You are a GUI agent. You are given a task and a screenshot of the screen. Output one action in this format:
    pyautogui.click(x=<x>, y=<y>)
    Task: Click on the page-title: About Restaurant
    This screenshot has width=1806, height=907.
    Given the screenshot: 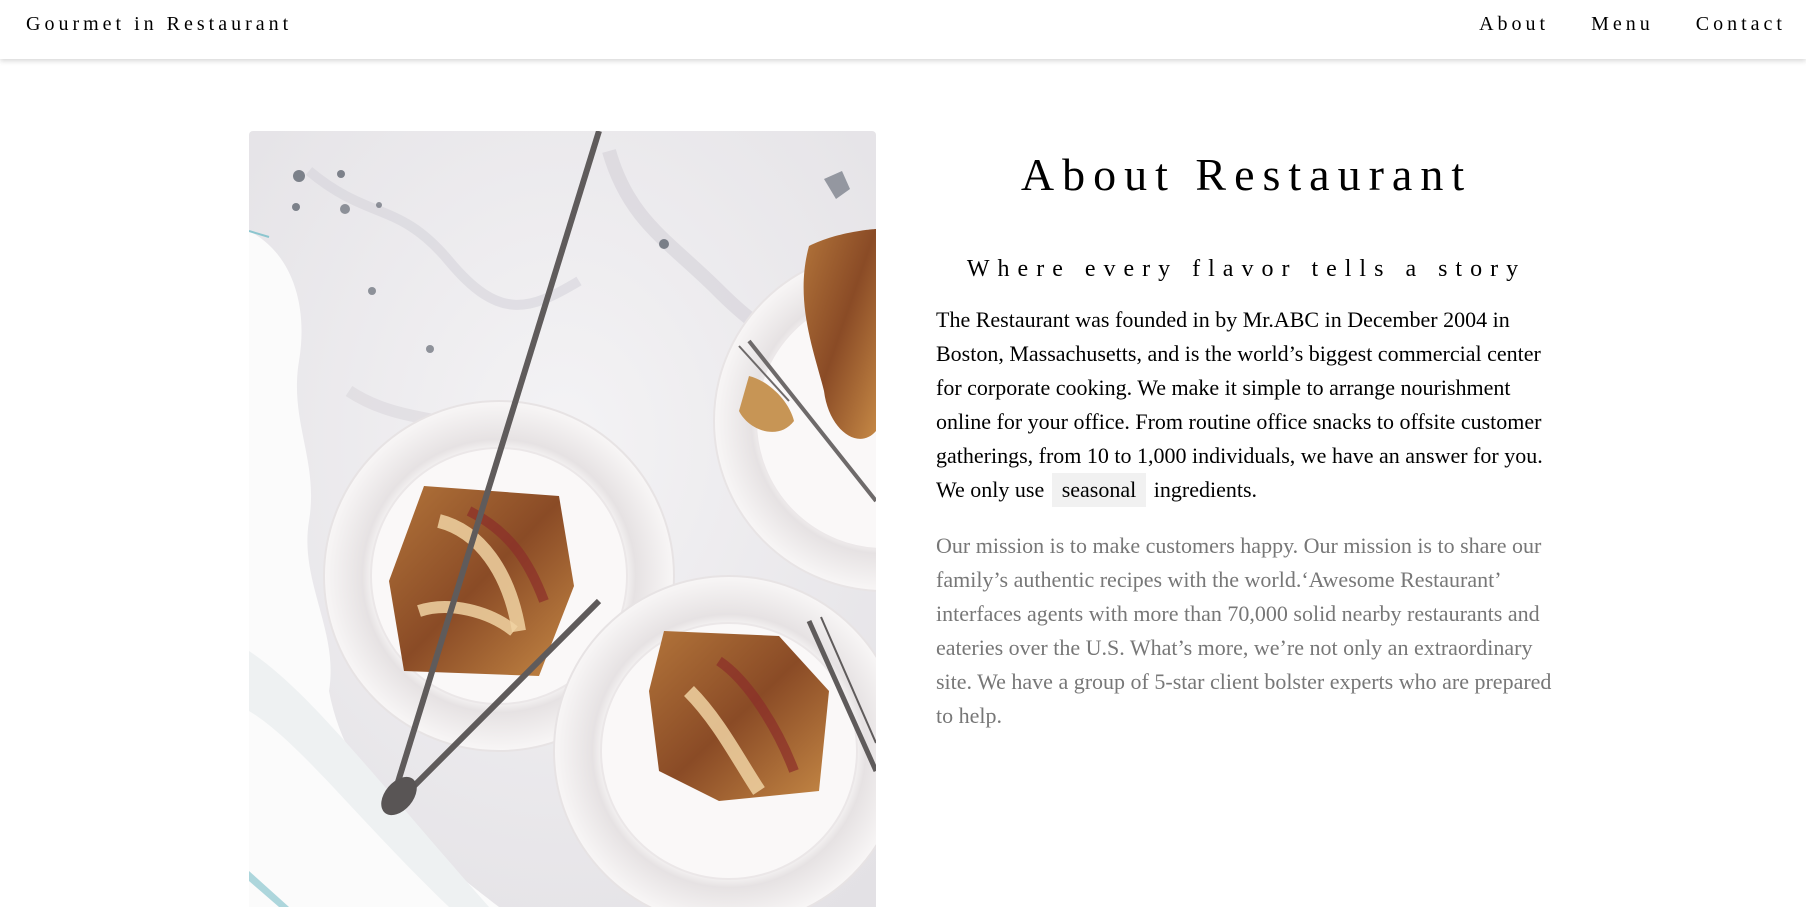 What is the action you would take?
    pyautogui.click(x=1246, y=174)
    